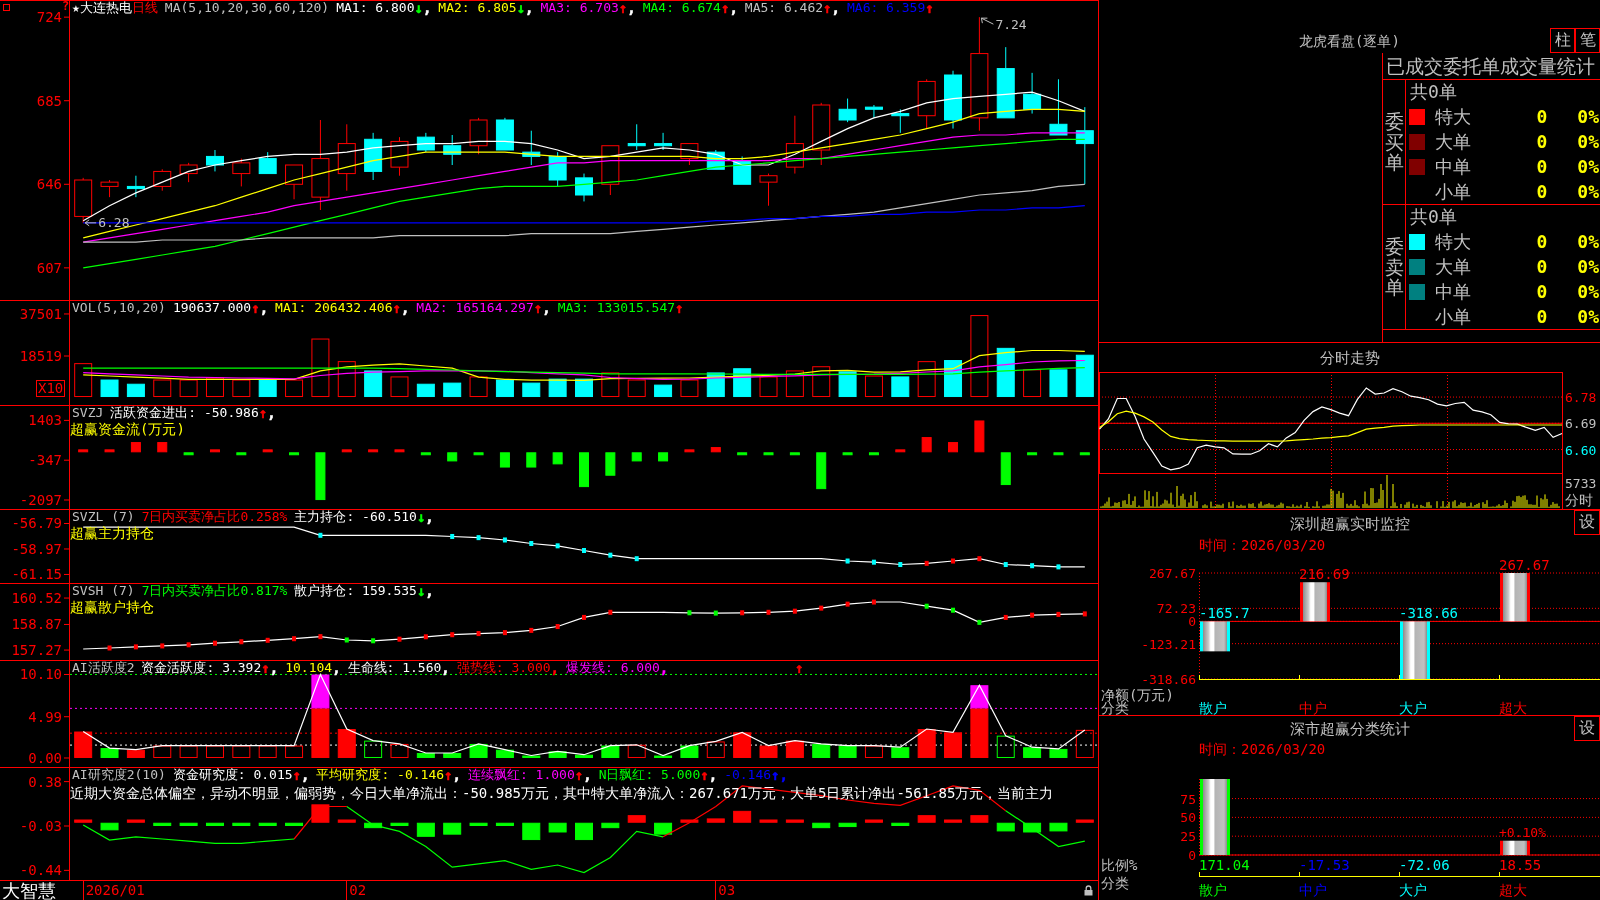 The width and height of the screenshot is (1600, 900). I want to click on axis-tick-label: -0.03, so click(40, 826).